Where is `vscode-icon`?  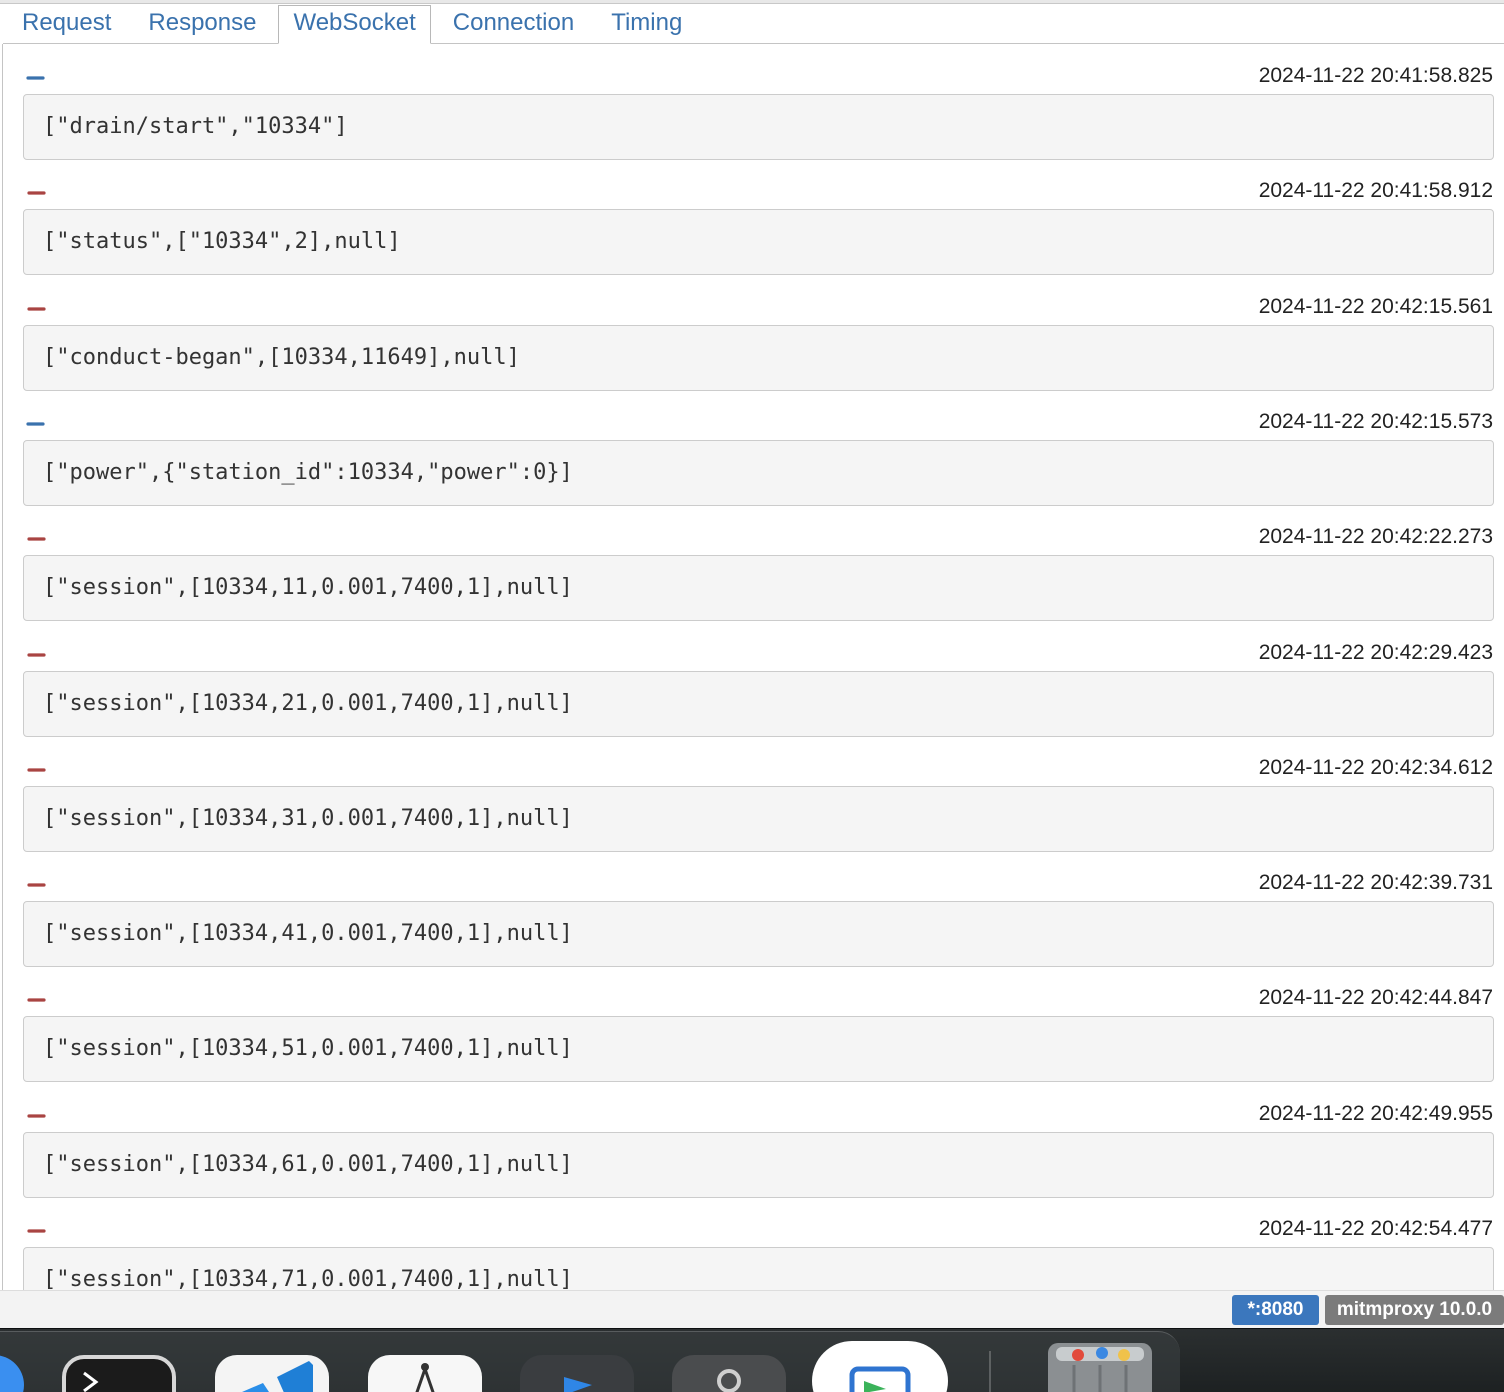
vscode-icon is located at coordinates (272, 1373).